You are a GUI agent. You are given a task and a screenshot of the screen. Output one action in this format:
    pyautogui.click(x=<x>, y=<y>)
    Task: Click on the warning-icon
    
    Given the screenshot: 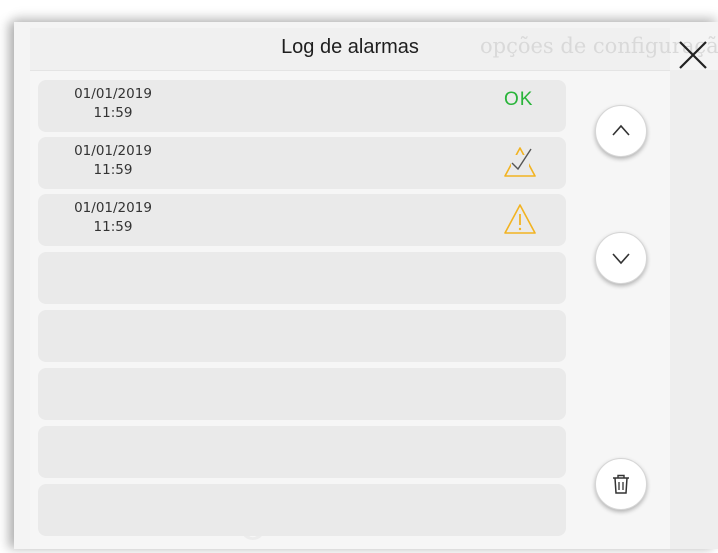 What is the action you would take?
    pyautogui.click(x=520, y=219)
    